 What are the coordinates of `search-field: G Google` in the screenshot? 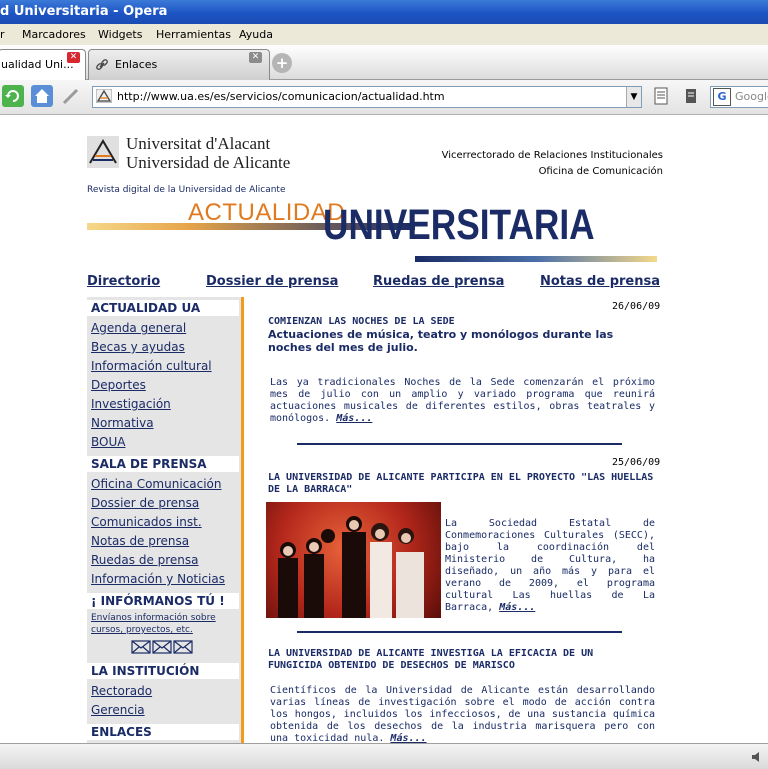 It's located at (739, 97).